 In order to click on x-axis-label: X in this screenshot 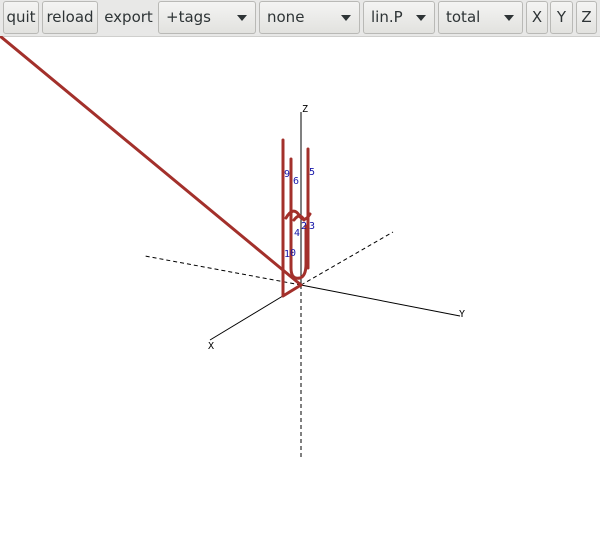, I will do `click(211, 346)`.